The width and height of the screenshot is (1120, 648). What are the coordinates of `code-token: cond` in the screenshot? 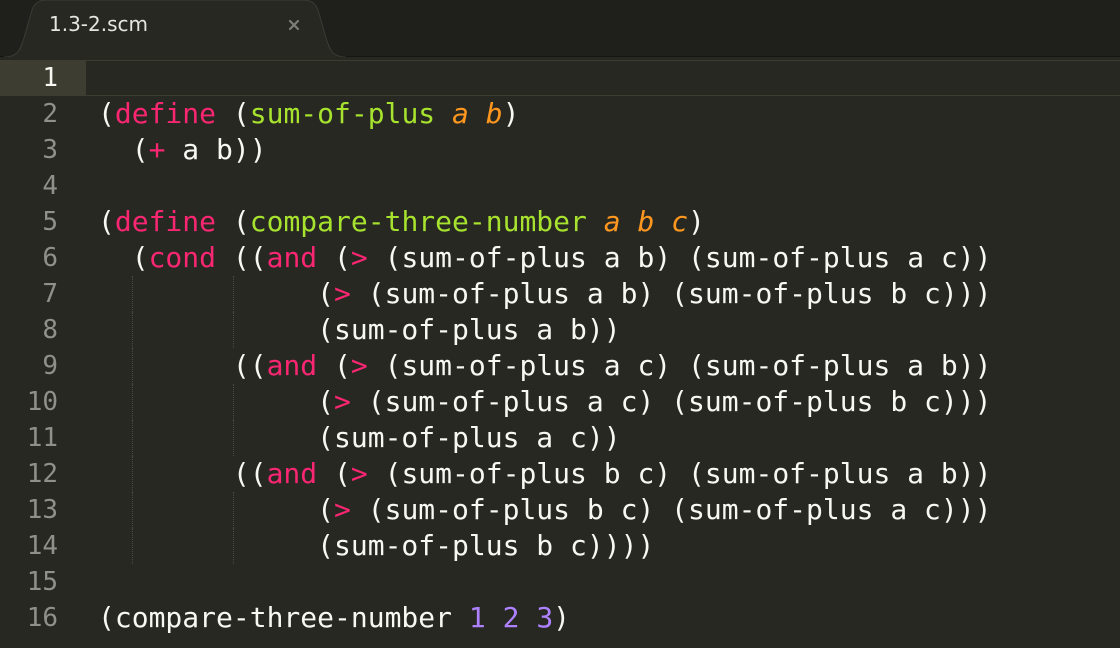 It's located at (182, 257).